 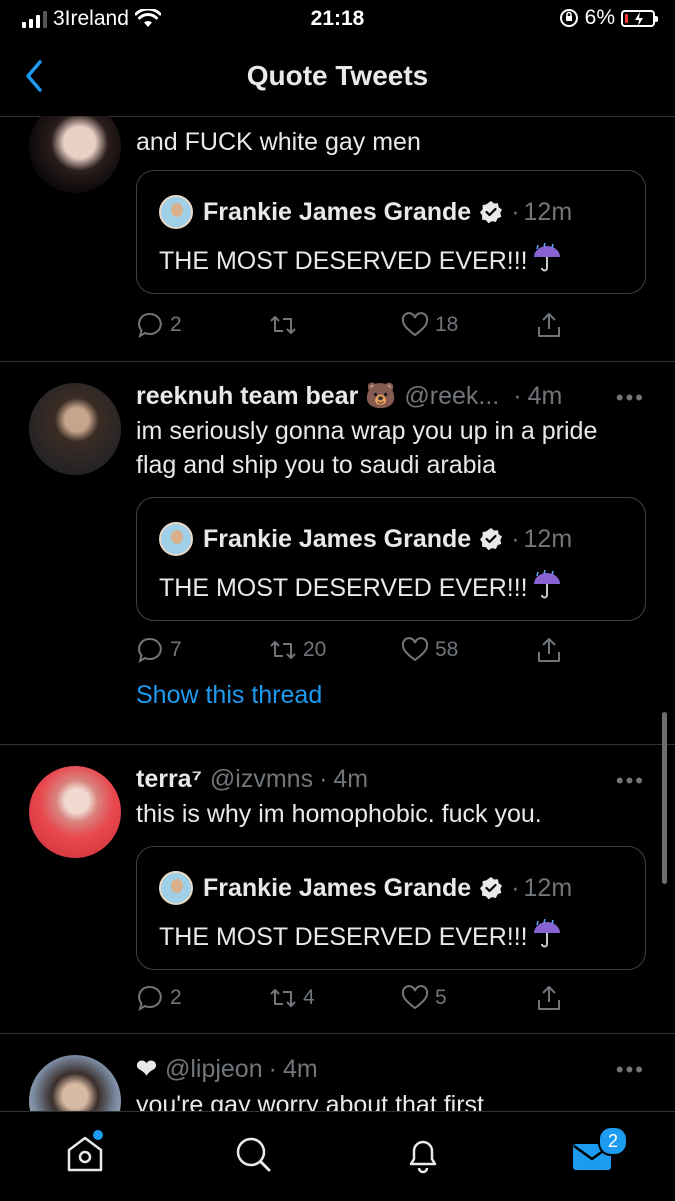 I want to click on tweet-actions: 2 18, so click(x=376, y=327).